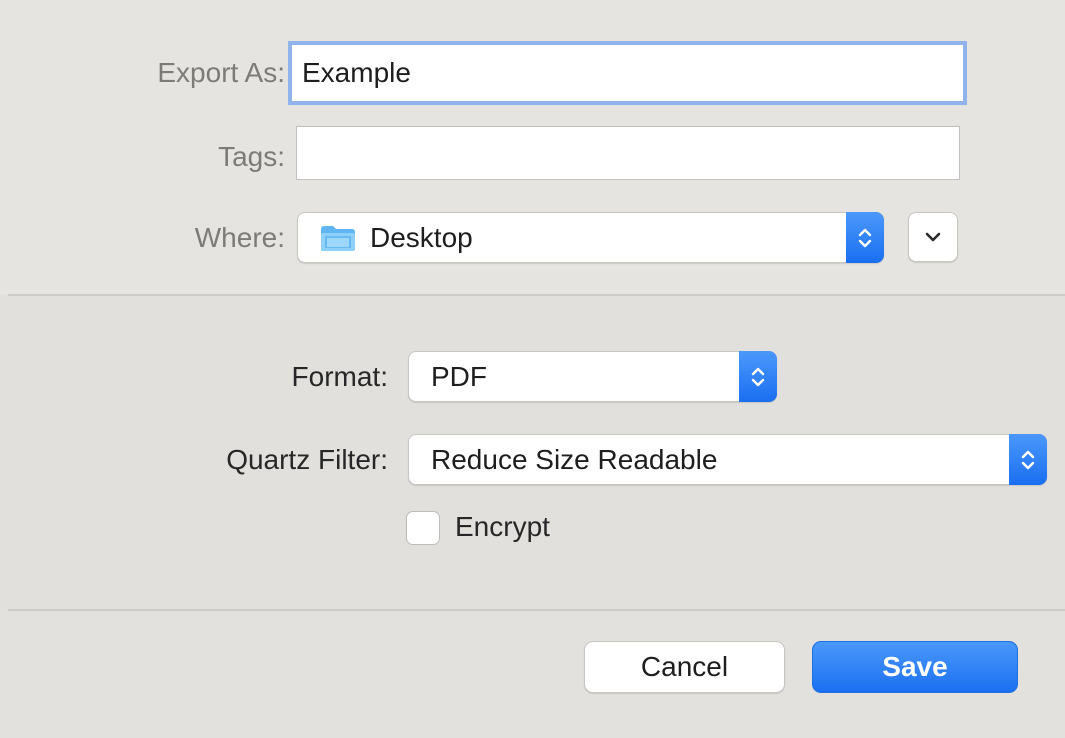 Image resolution: width=1065 pixels, height=738 pixels. What do you see at coordinates (727, 459) in the screenshot?
I see `quartz-filter-popup: Reduce Size Readable` at bounding box center [727, 459].